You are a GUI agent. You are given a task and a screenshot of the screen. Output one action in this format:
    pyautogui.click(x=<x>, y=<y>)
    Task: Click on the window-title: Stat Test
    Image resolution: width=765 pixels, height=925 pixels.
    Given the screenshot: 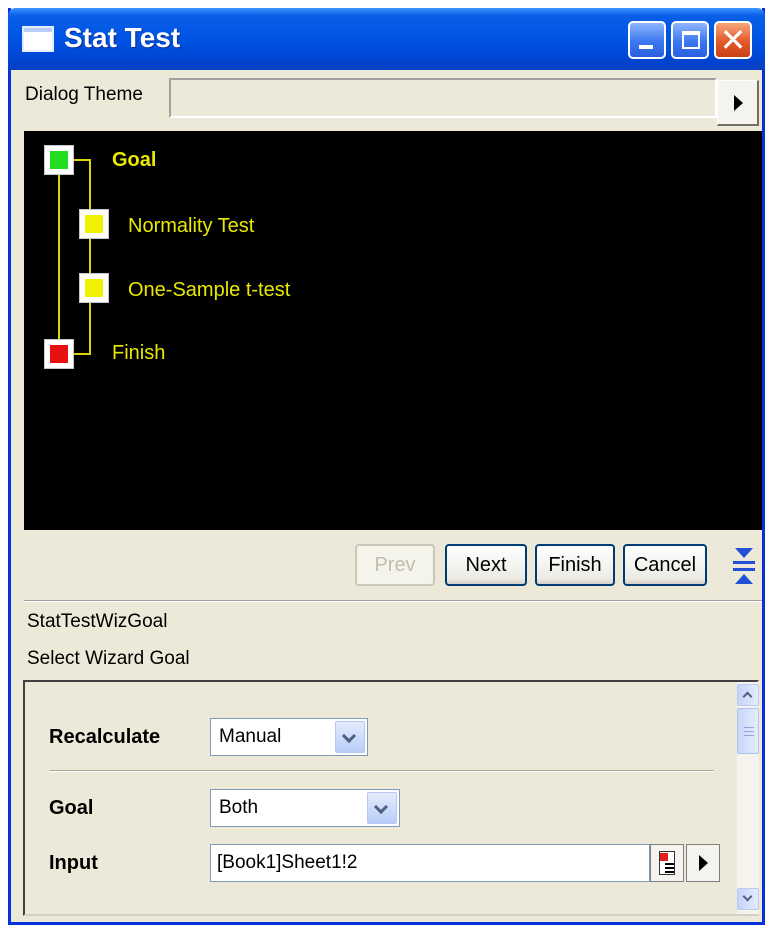 What is the action you would take?
    pyautogui.click(x=122, y=37)
    